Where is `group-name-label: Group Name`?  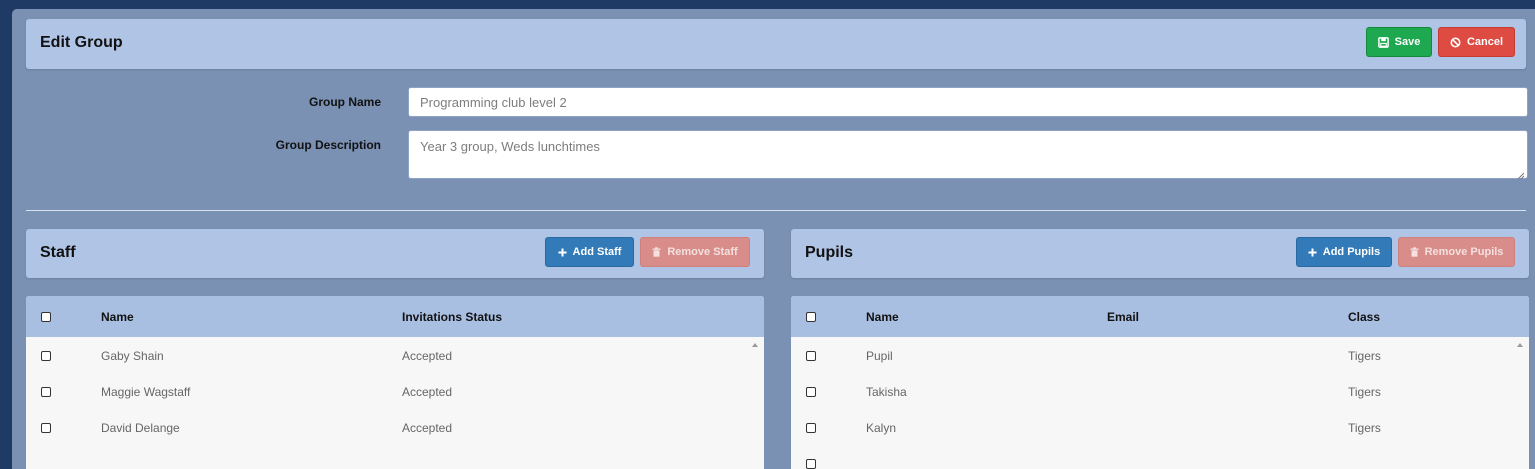
group-name-label: Group Name is located at coordinates (344, 102).